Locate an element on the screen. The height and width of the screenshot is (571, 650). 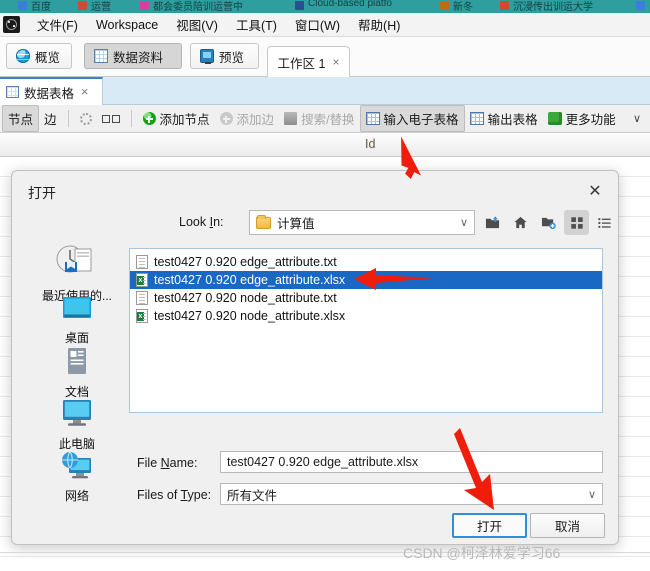
column-header-id: Id is located at coordinates (370, 144).